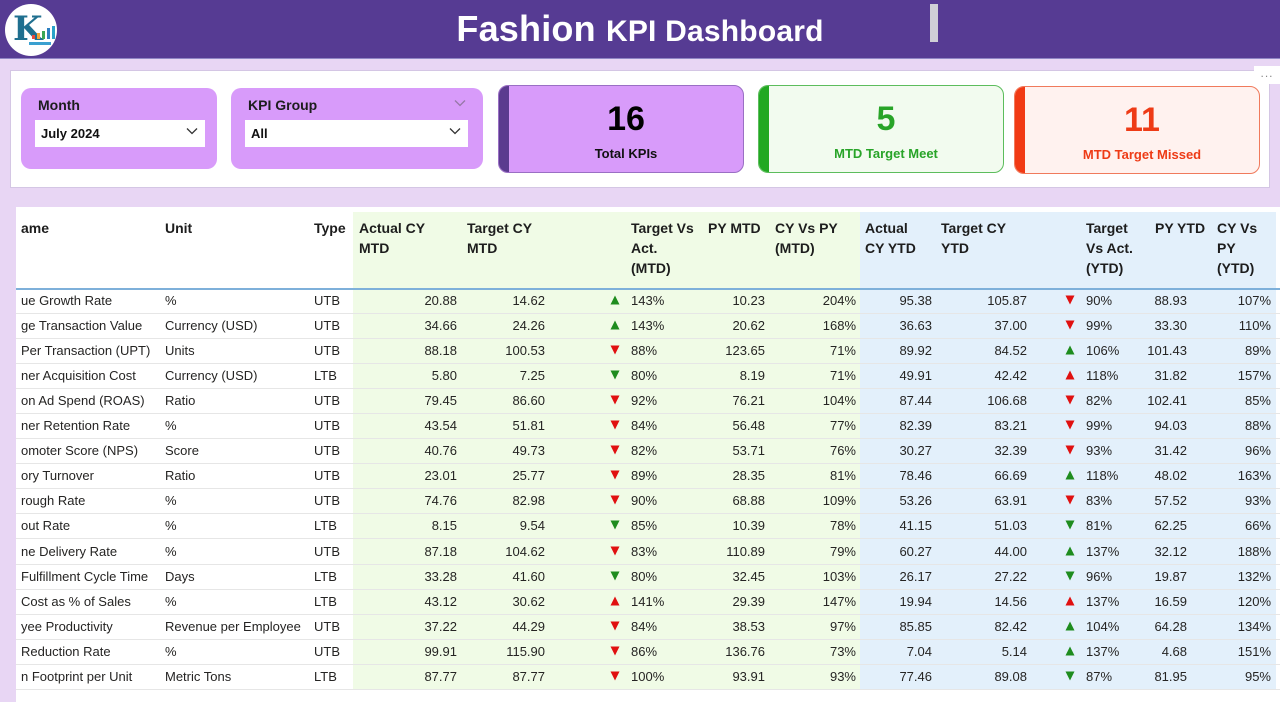 The image size is (1280, 702). I want to click on actual-ytd-cell: 89.92, so click(915, 351).